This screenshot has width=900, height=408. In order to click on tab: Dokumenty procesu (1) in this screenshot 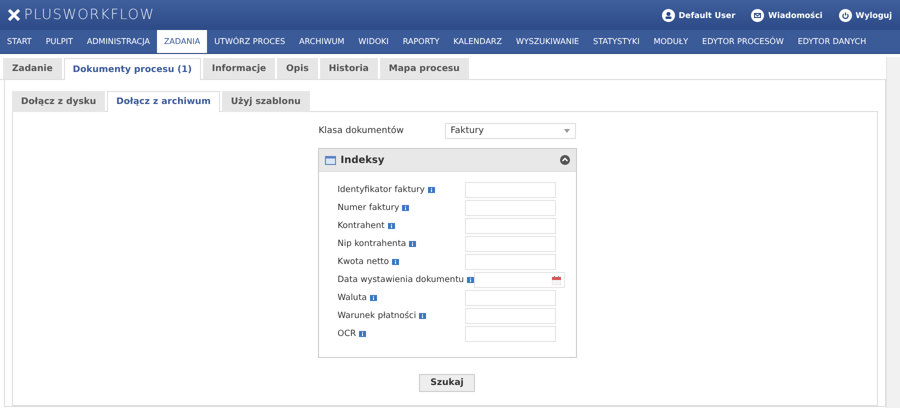, I will do `click(132, 69)`.